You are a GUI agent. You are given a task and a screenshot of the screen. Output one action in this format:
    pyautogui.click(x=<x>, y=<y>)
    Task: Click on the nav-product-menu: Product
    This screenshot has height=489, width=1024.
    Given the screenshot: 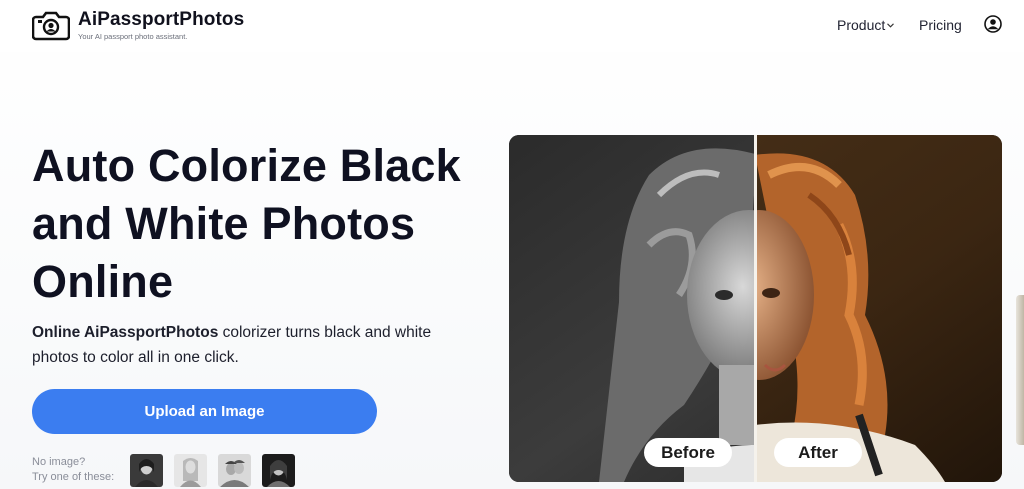 What is the action you would take?
    pyautogui.click(x=866, y=25)
    